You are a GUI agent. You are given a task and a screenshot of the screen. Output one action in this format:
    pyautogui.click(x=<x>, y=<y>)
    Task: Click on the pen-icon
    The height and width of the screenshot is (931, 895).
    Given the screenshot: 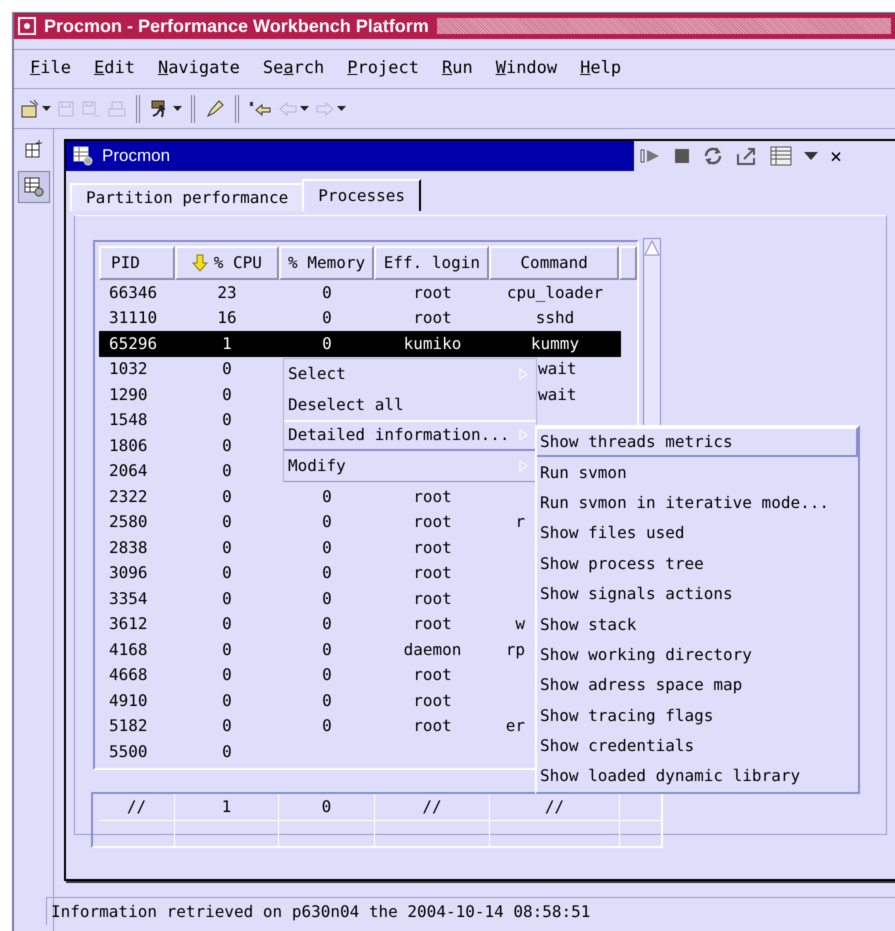 What is the action you would take?
    pyautogui.click(x=215, y=109)
    